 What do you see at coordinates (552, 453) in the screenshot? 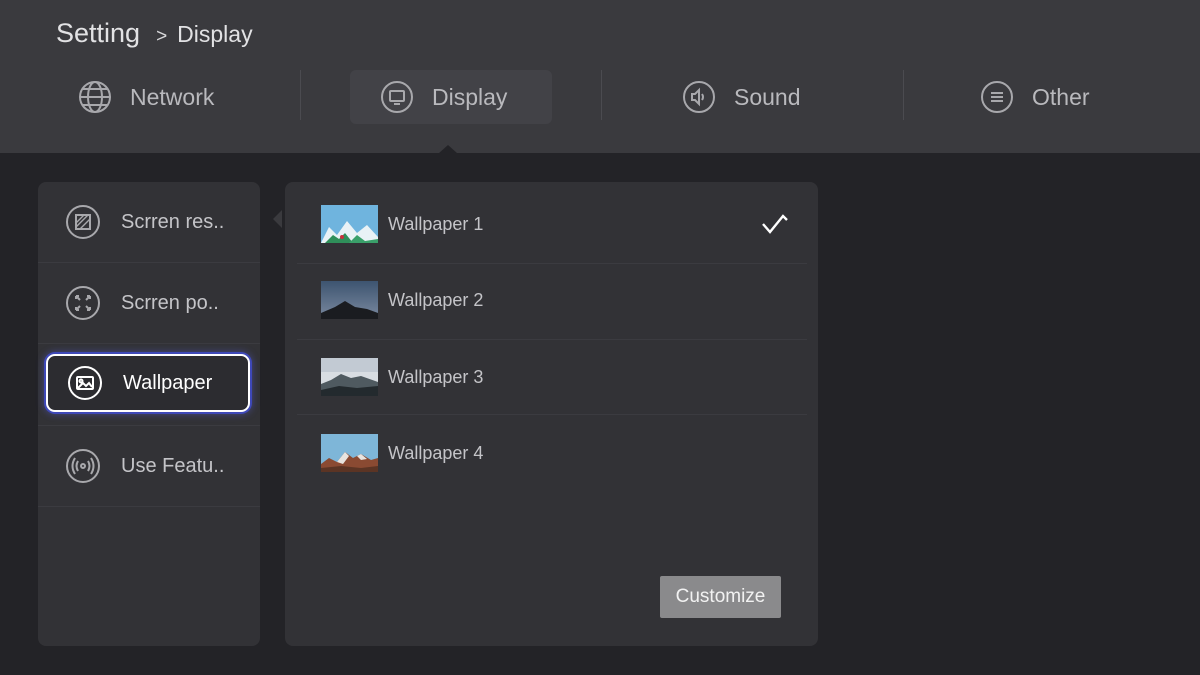
I see `wallpaper-option-4: Wallpaper 4` at bounding box center [552, 453].